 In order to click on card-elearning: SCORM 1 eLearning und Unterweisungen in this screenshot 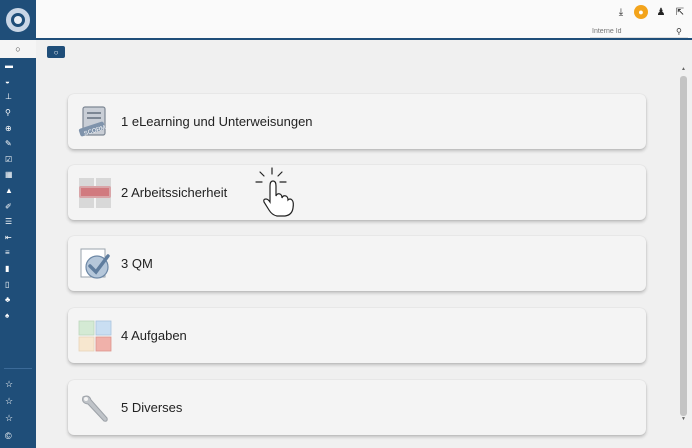, I will do `click(357, 121)`.